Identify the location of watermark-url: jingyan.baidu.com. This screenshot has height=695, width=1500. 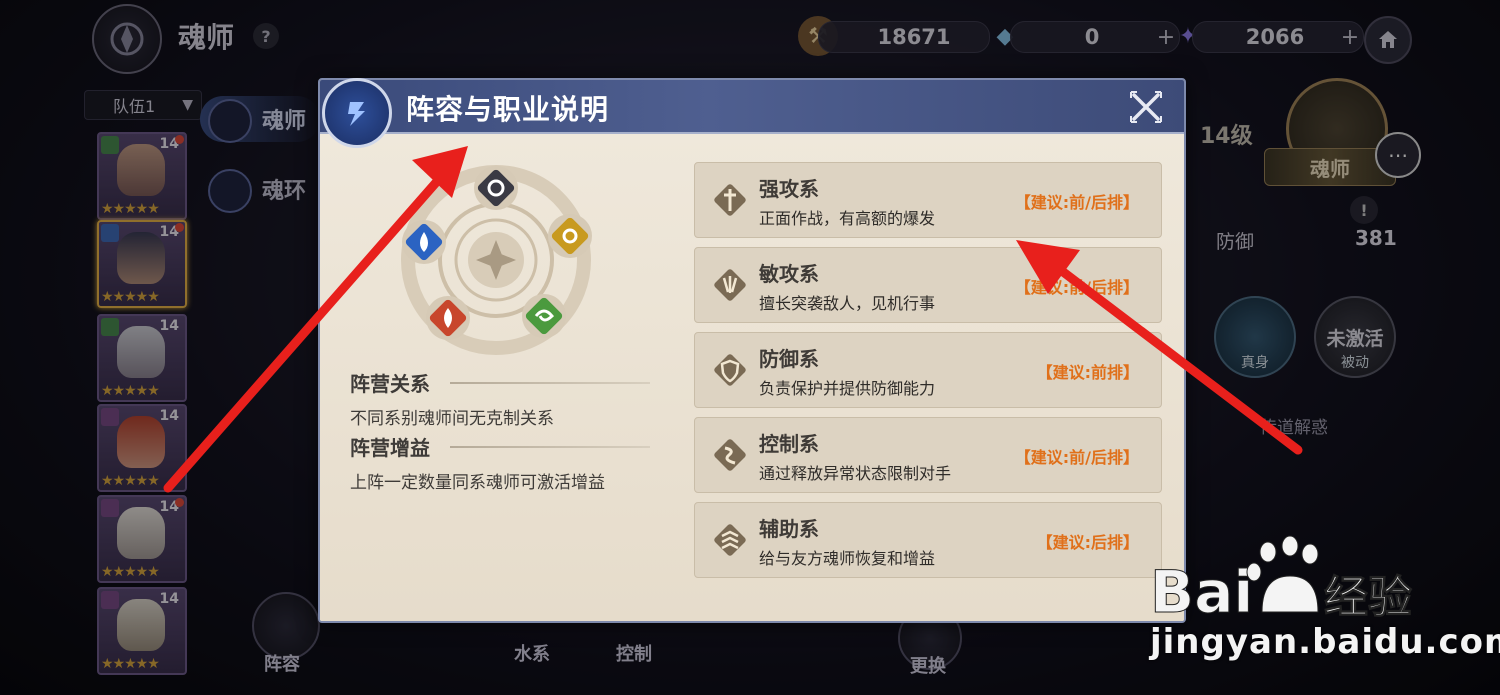
(1325, 642).